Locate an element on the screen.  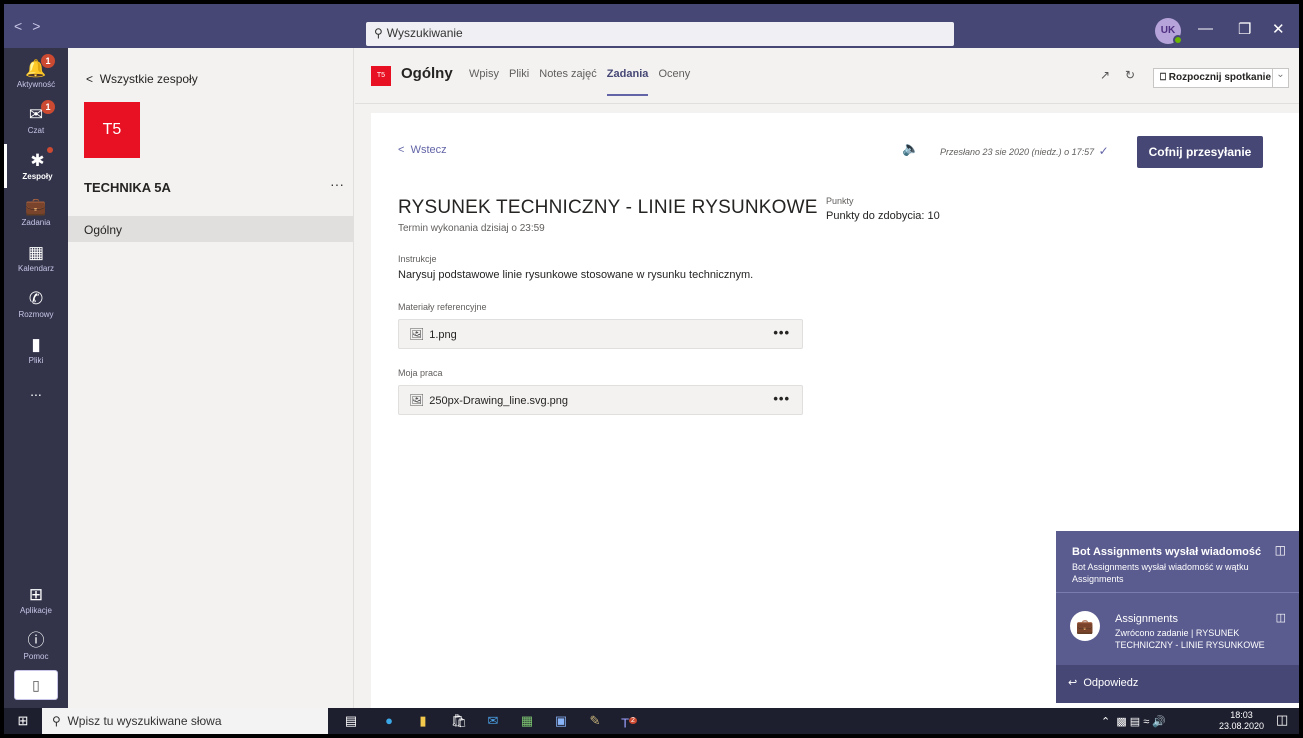
notes-app-icon: ▣ is located at coordinates (561, 721).